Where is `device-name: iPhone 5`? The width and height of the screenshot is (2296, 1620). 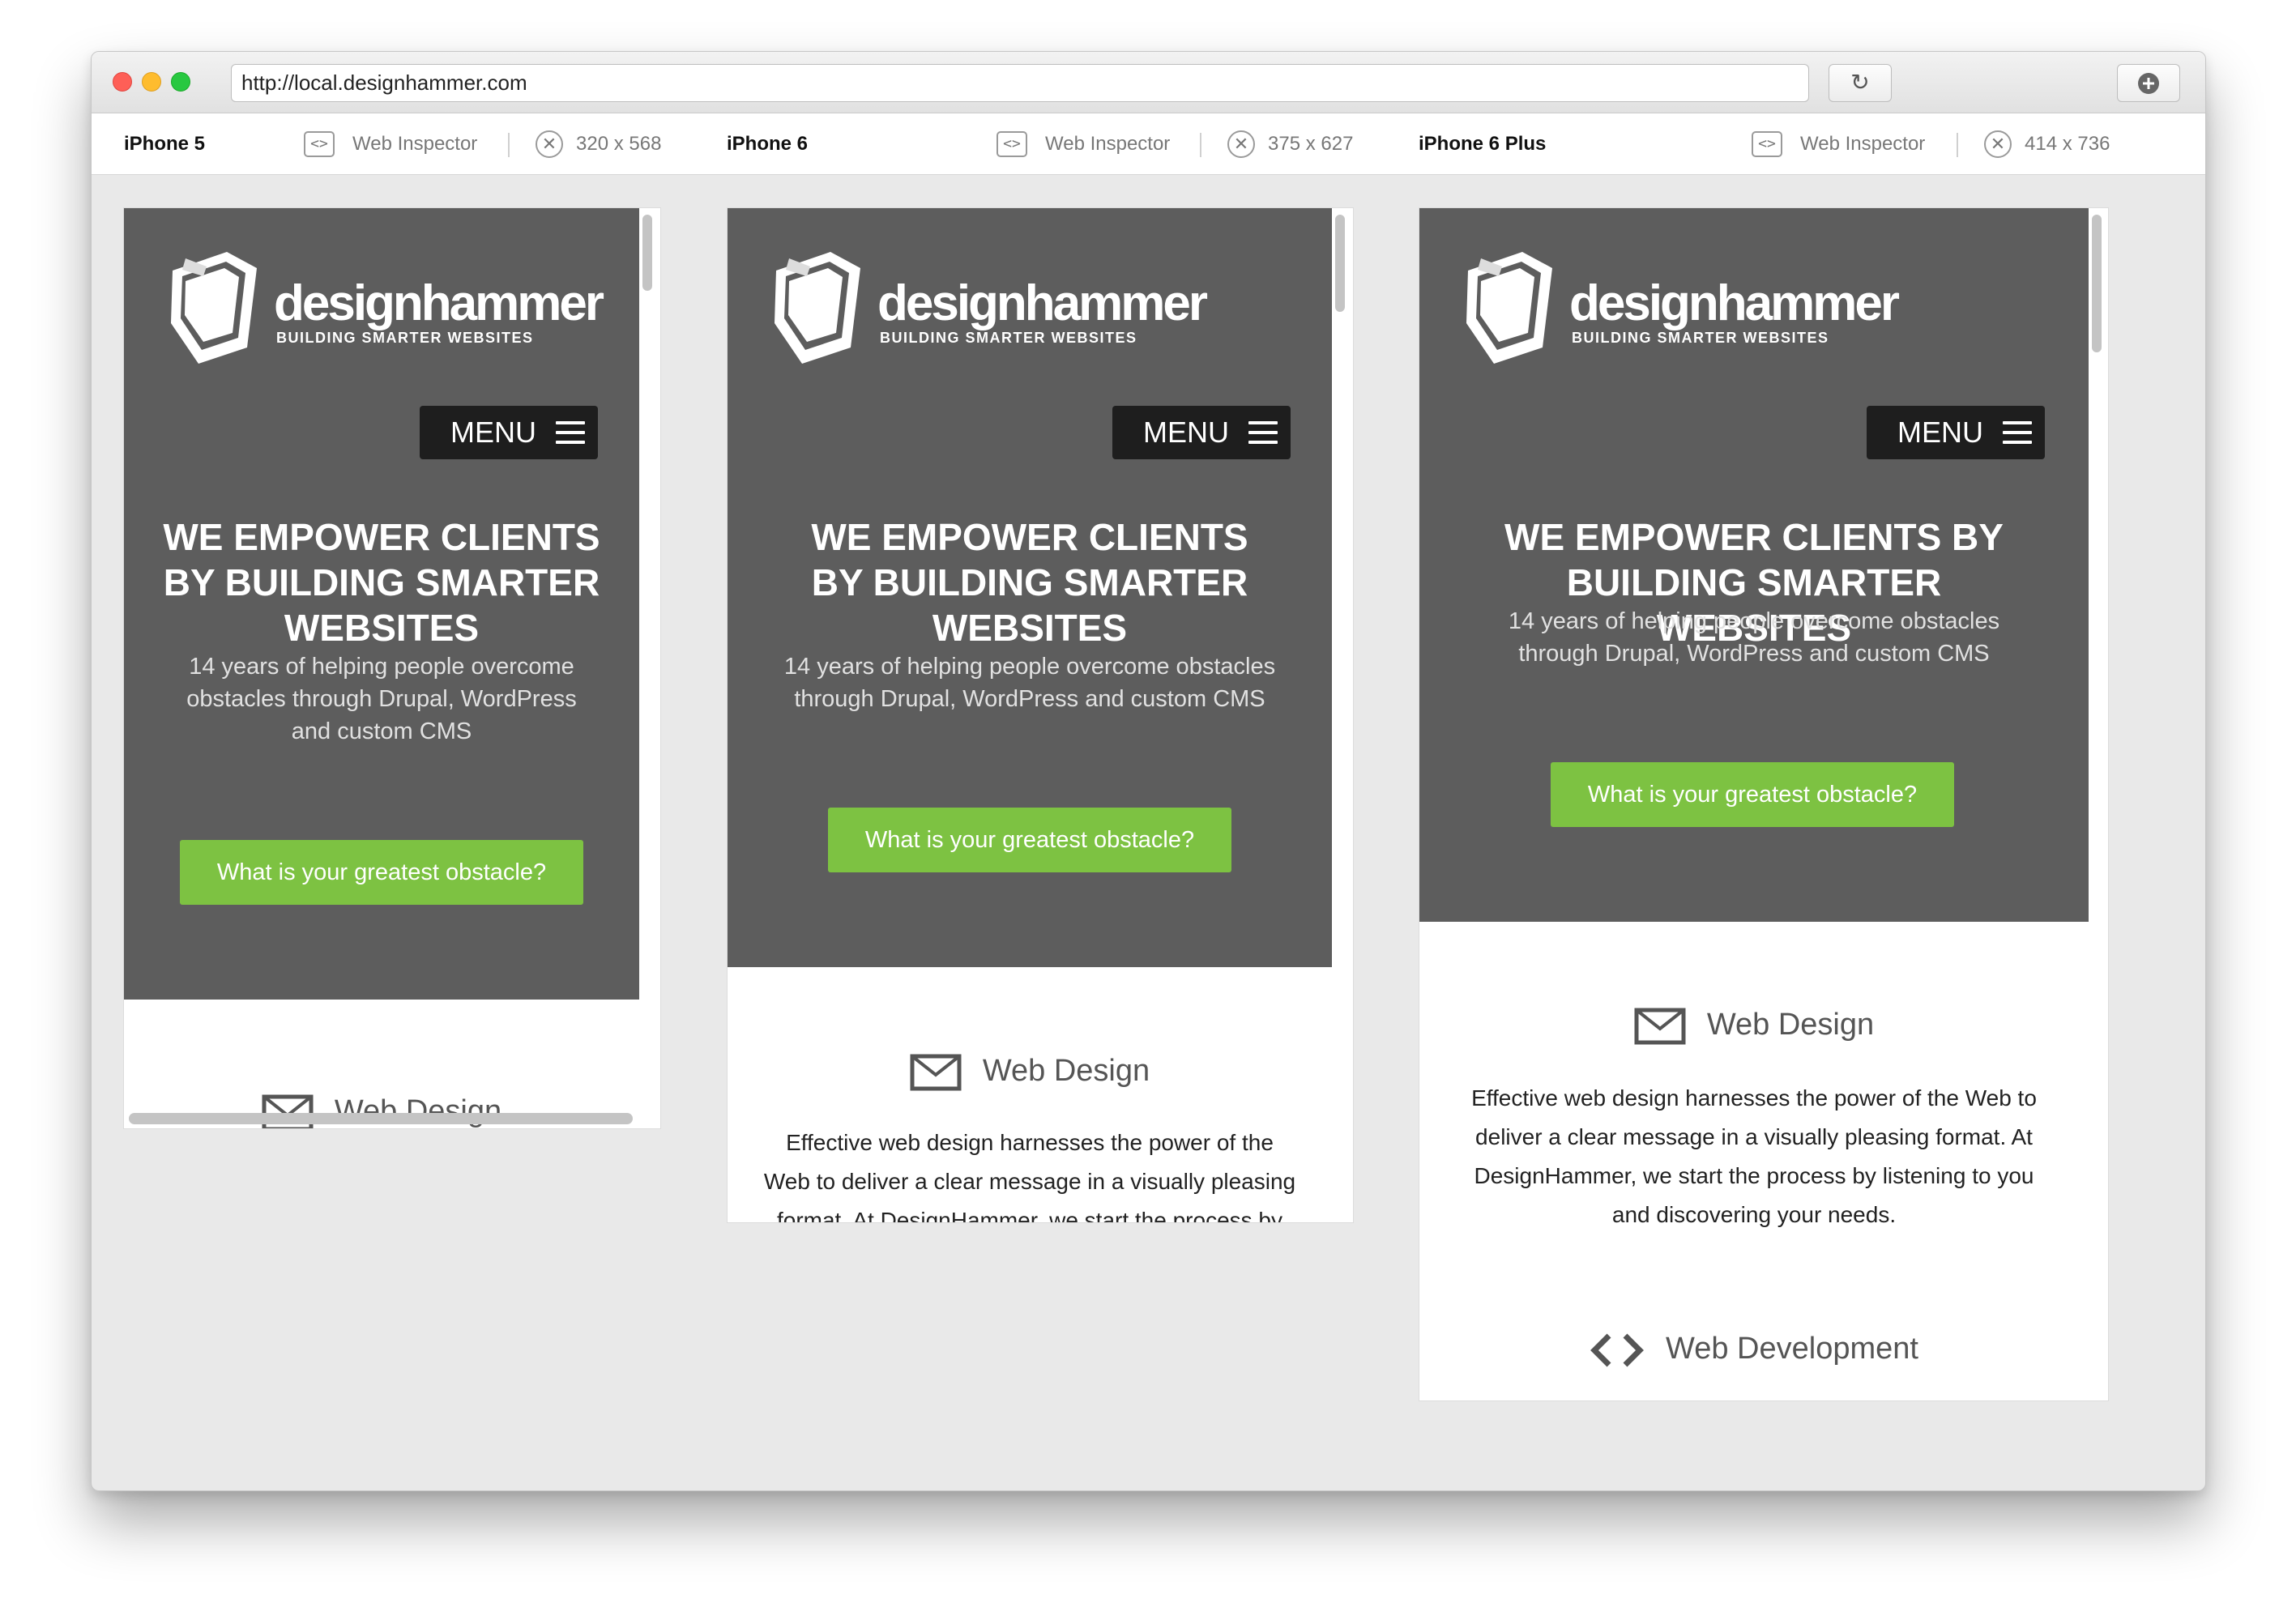 device-name: iPhone 5 is located at coordinates (165, 144).